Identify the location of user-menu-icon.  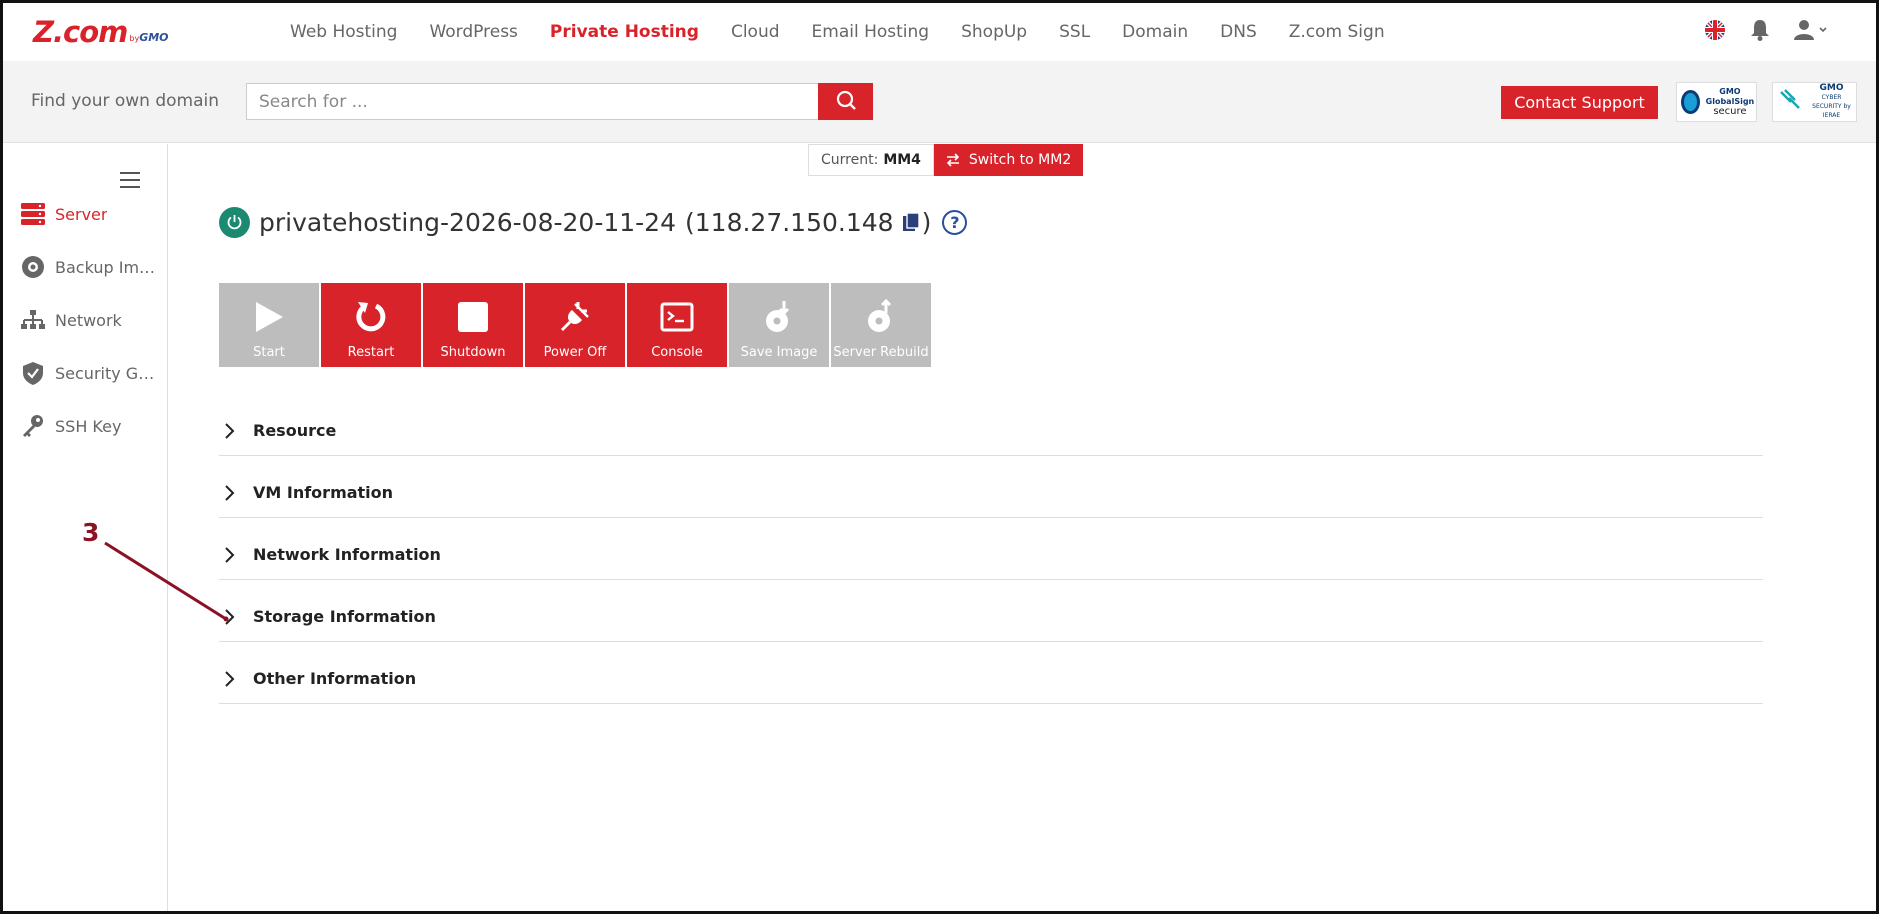
(1811, 30).